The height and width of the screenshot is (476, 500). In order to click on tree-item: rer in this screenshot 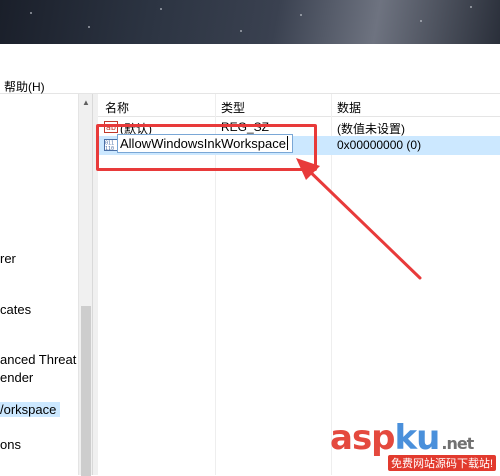, I will do `click(8, 258)`.